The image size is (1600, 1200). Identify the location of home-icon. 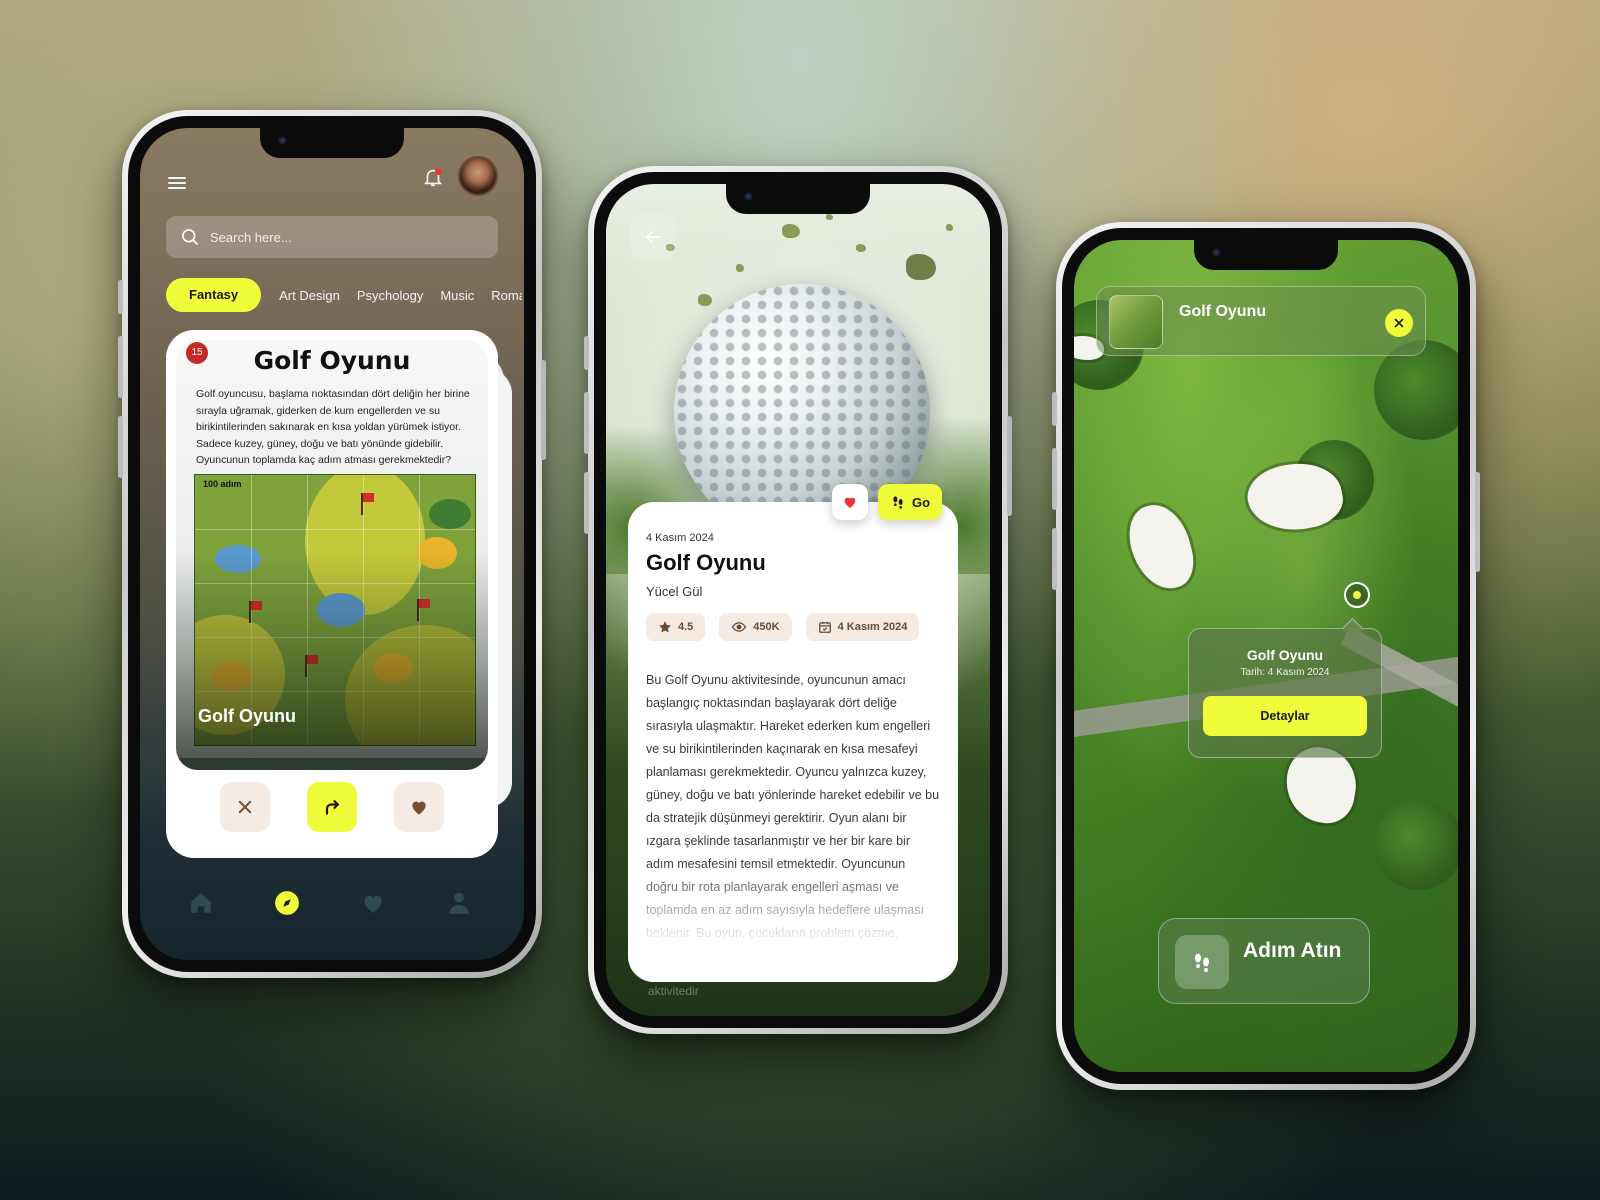
(201, 903).